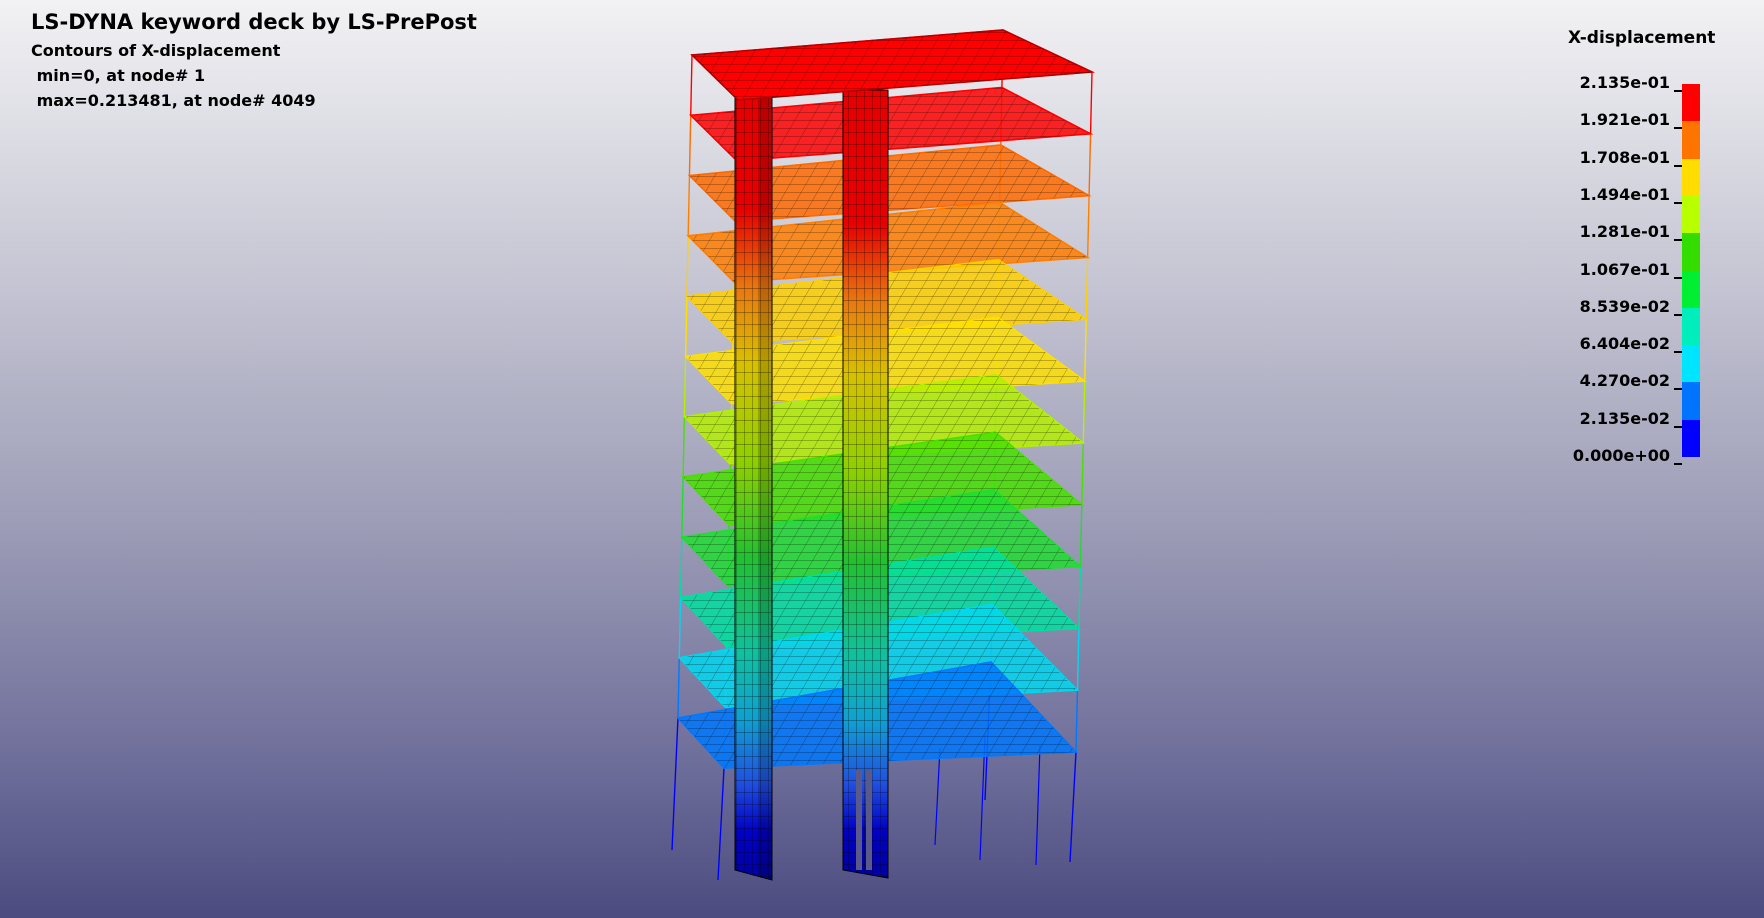 Image resolution: width=1764 pixels, height=918 pixels. I want to click on core-wall-shade, so click(765, 470).